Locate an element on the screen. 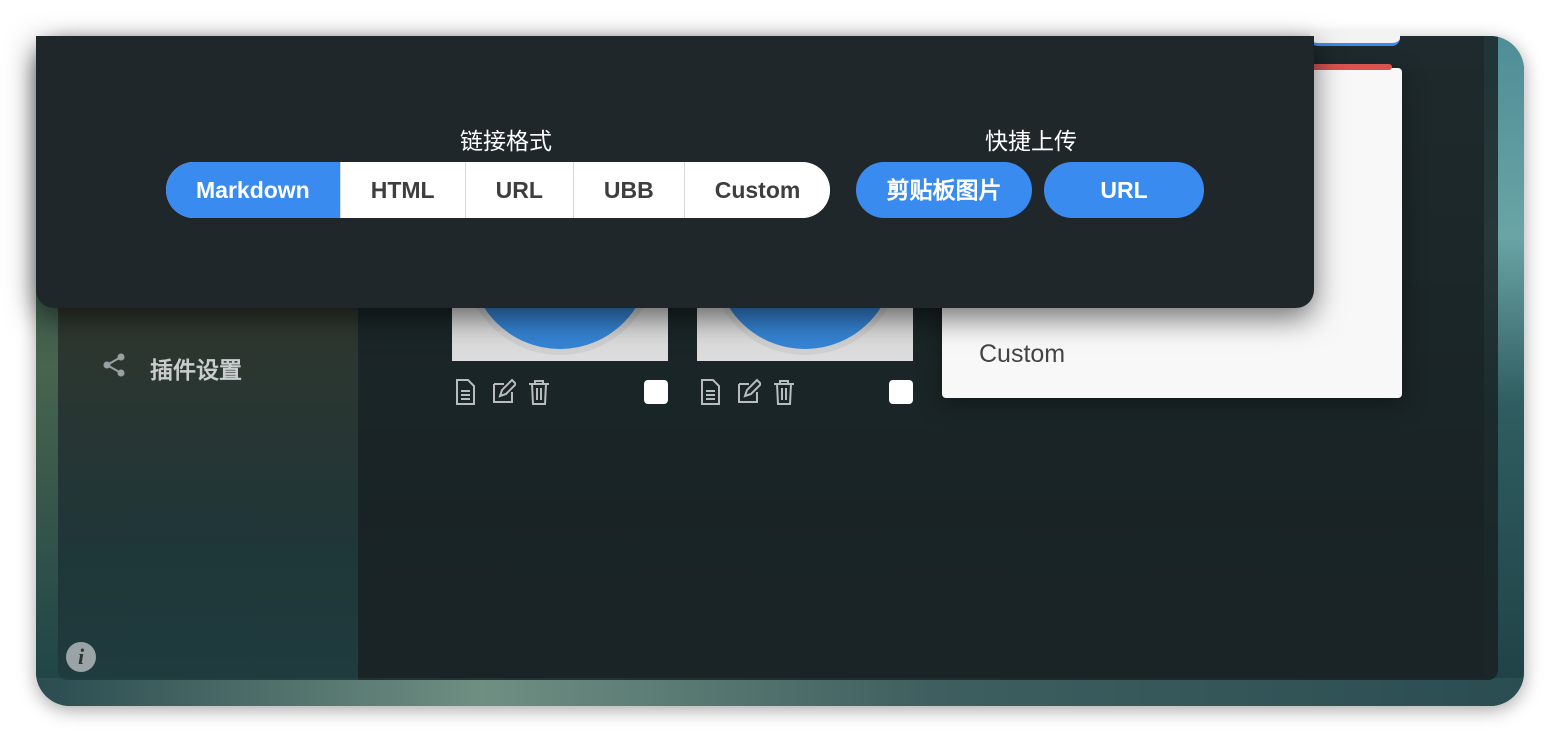  background-scenery-bottom is located at coordinates (780, 692).